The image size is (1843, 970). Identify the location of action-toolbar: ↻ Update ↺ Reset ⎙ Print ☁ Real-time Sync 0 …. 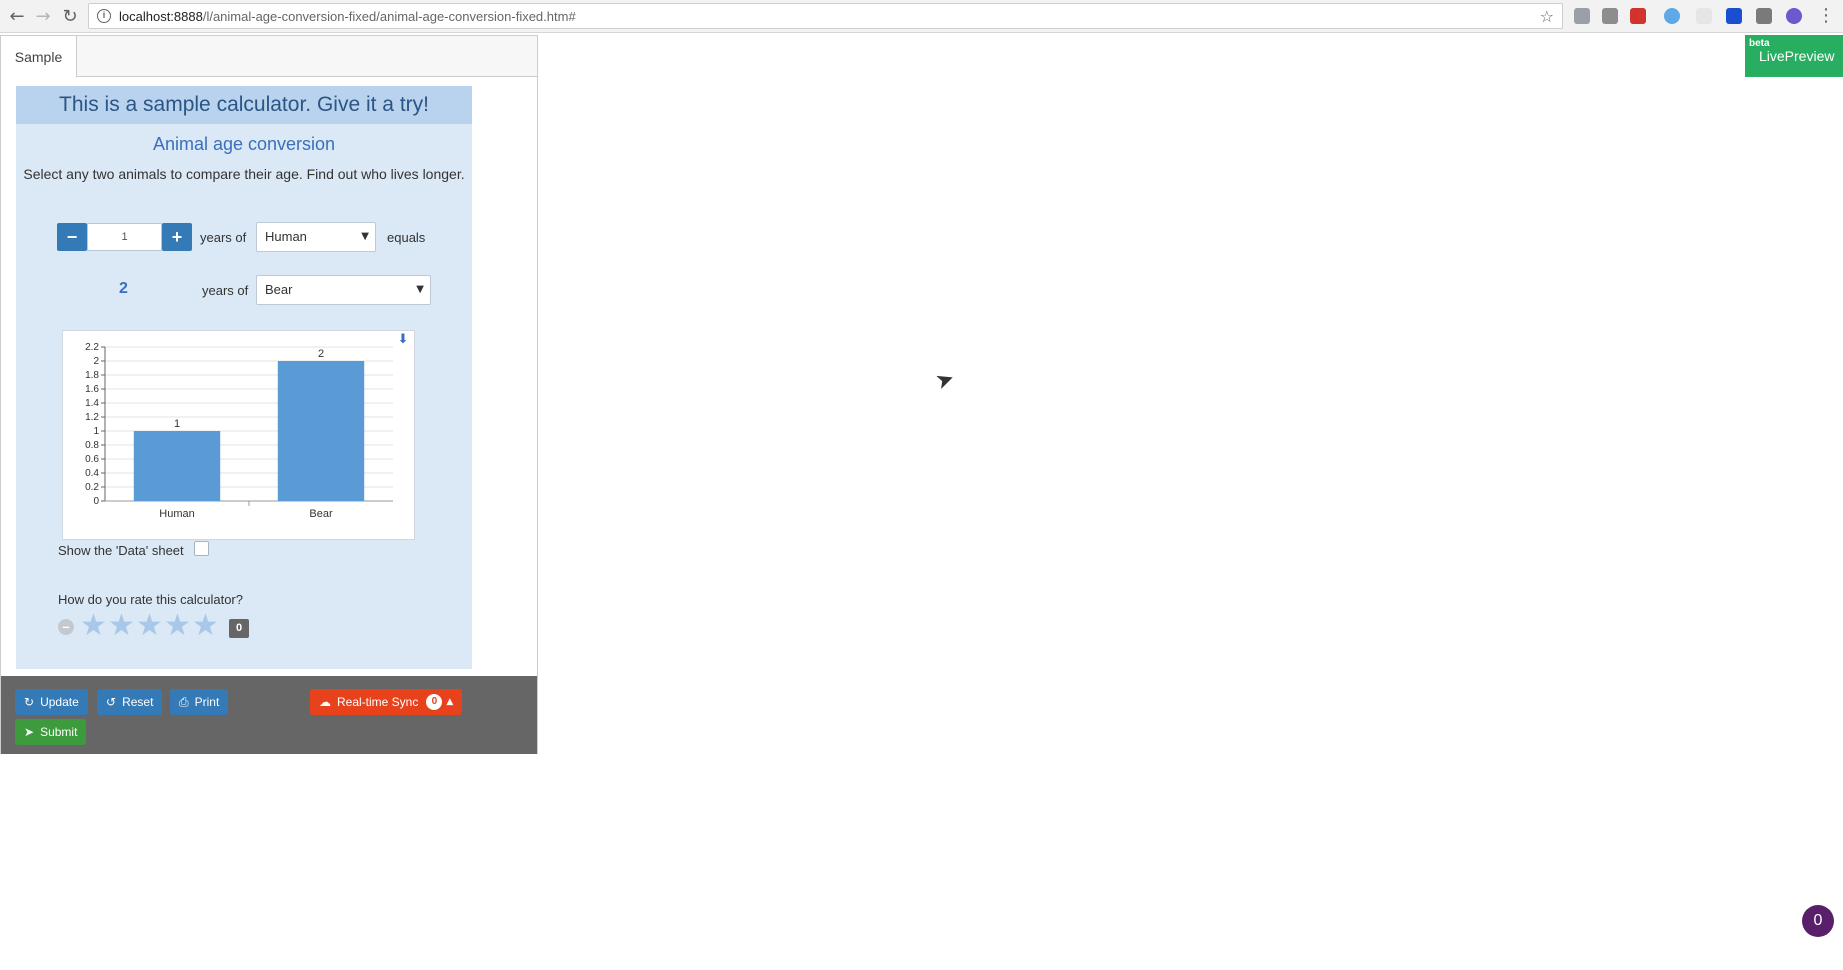
(269, 715).